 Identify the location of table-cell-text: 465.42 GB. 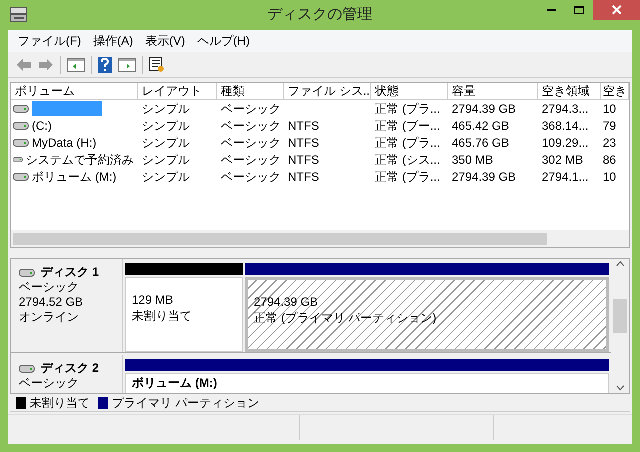
(480, 126).